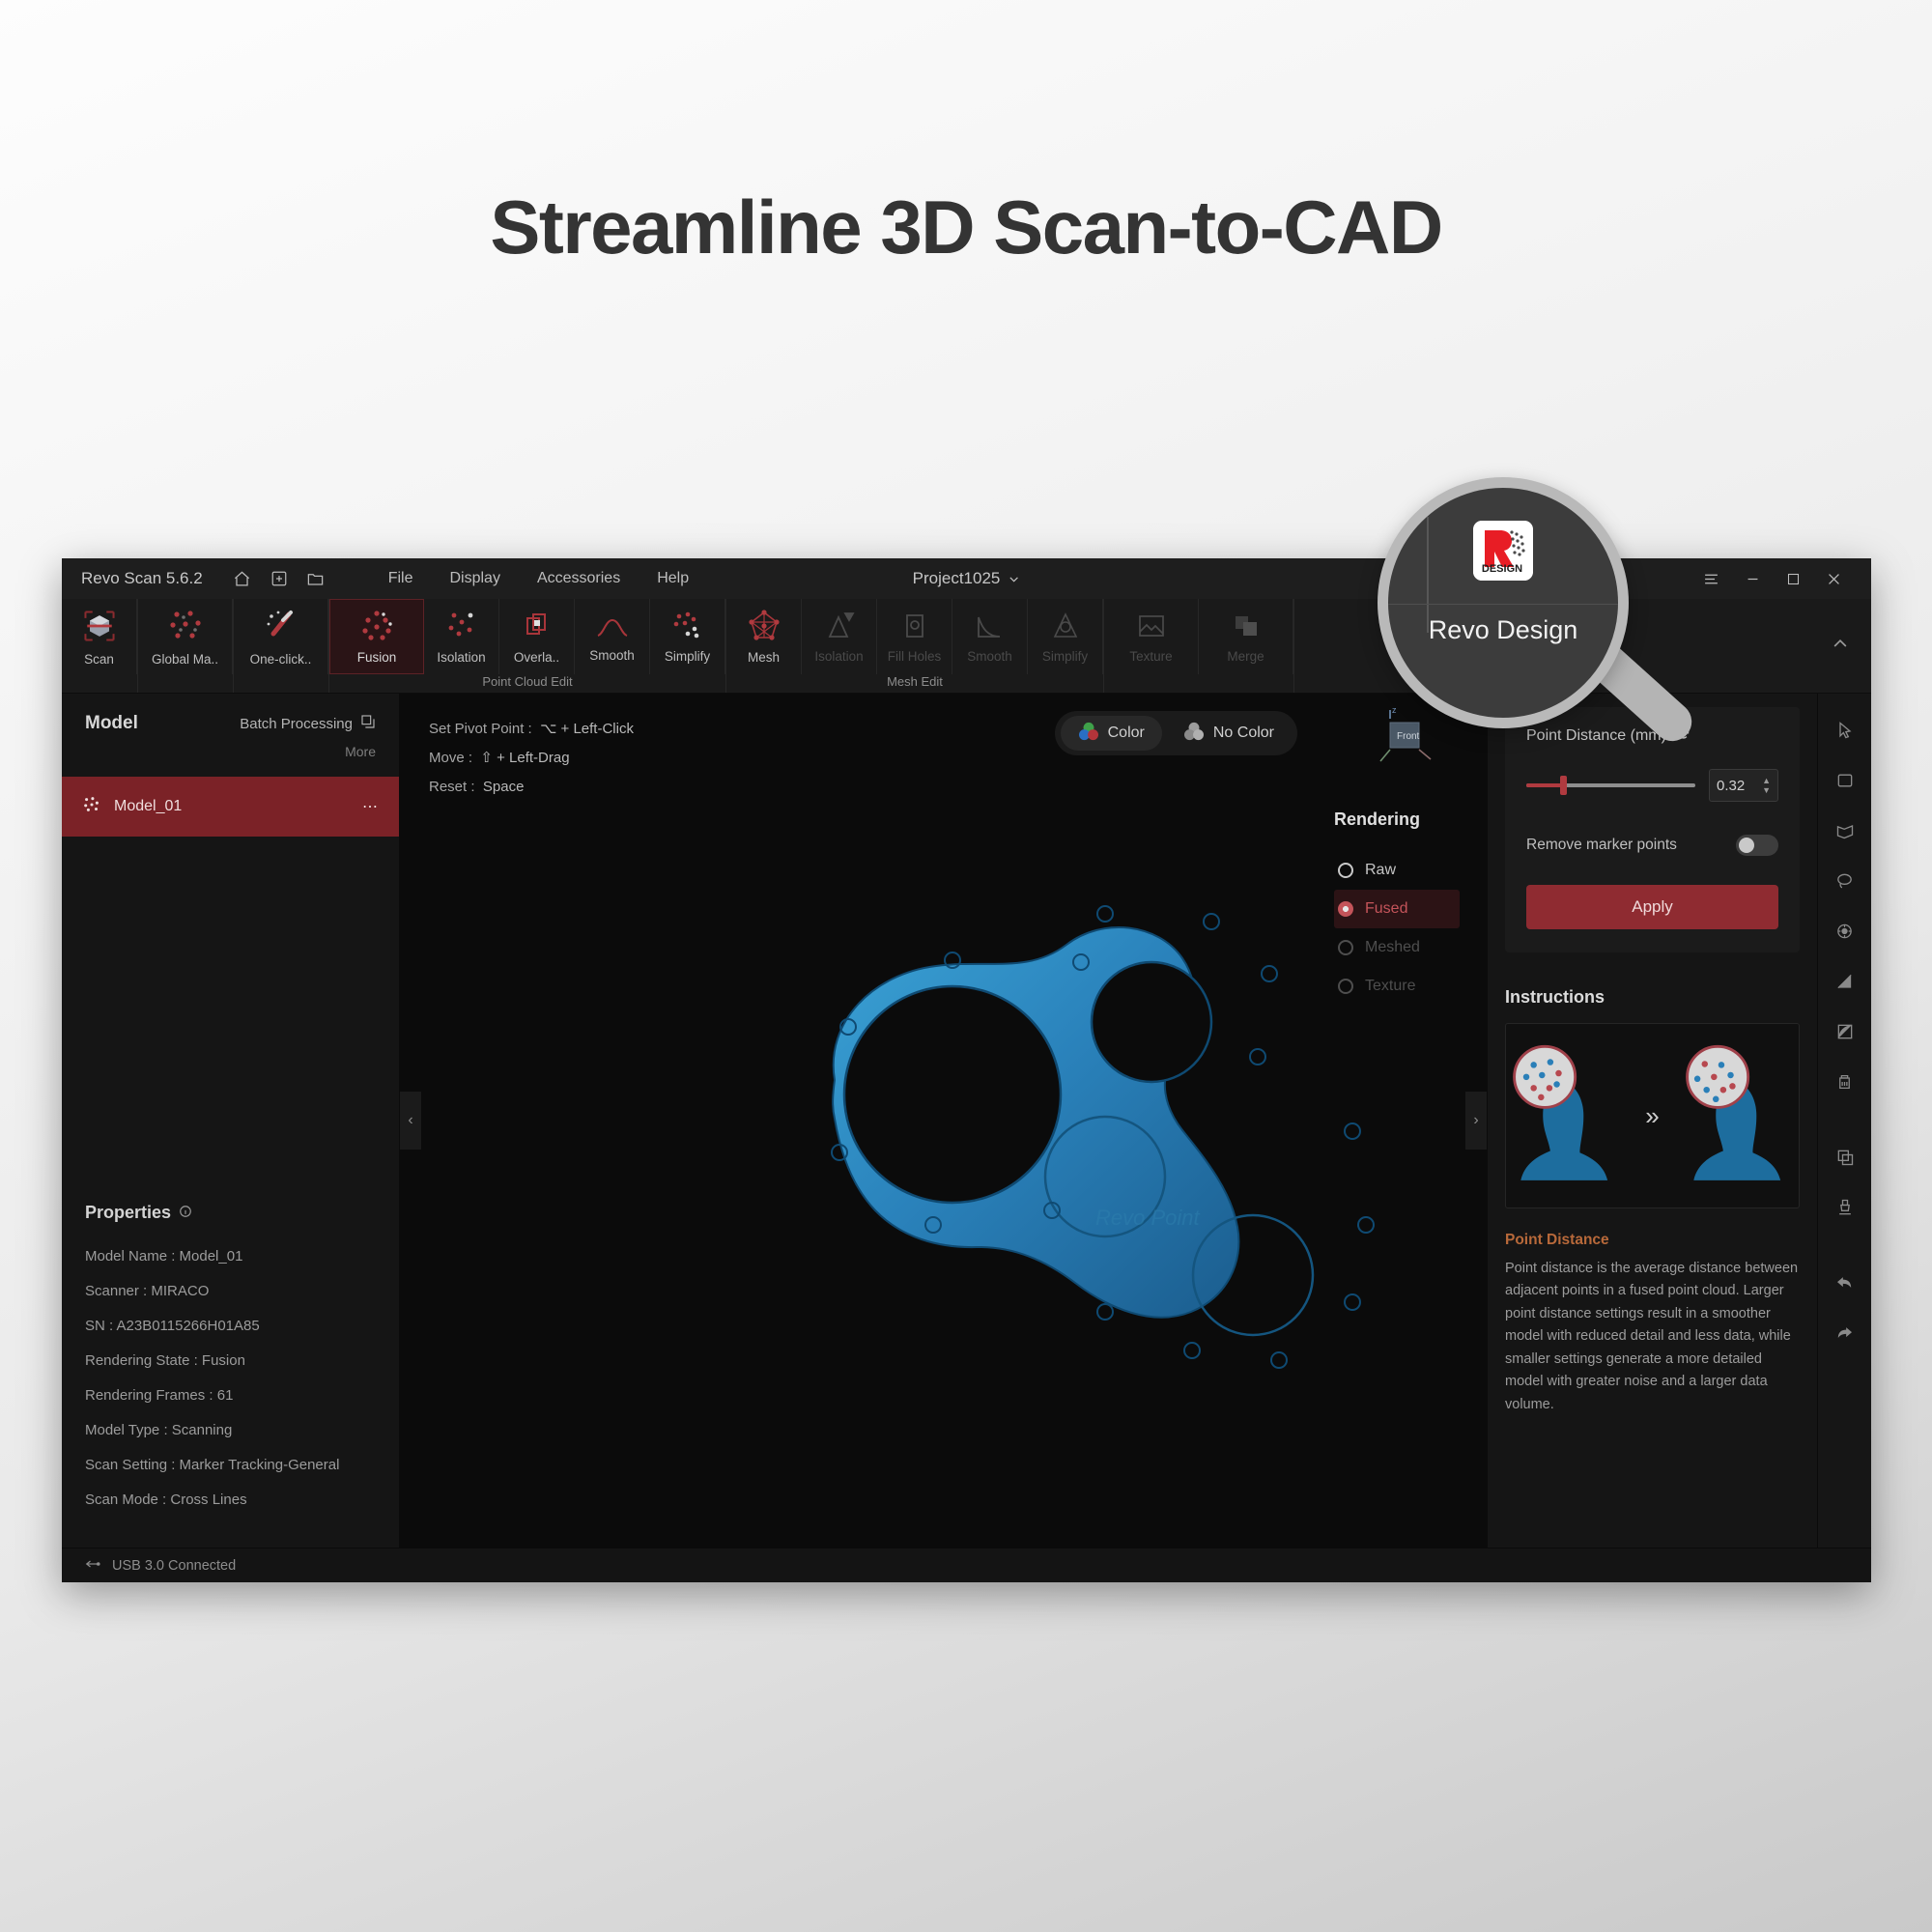 Image resolution: width=1932 pixels, height=1932 pixels. I want to click on ribbon-button-scan: Scan, so click(99, 636).